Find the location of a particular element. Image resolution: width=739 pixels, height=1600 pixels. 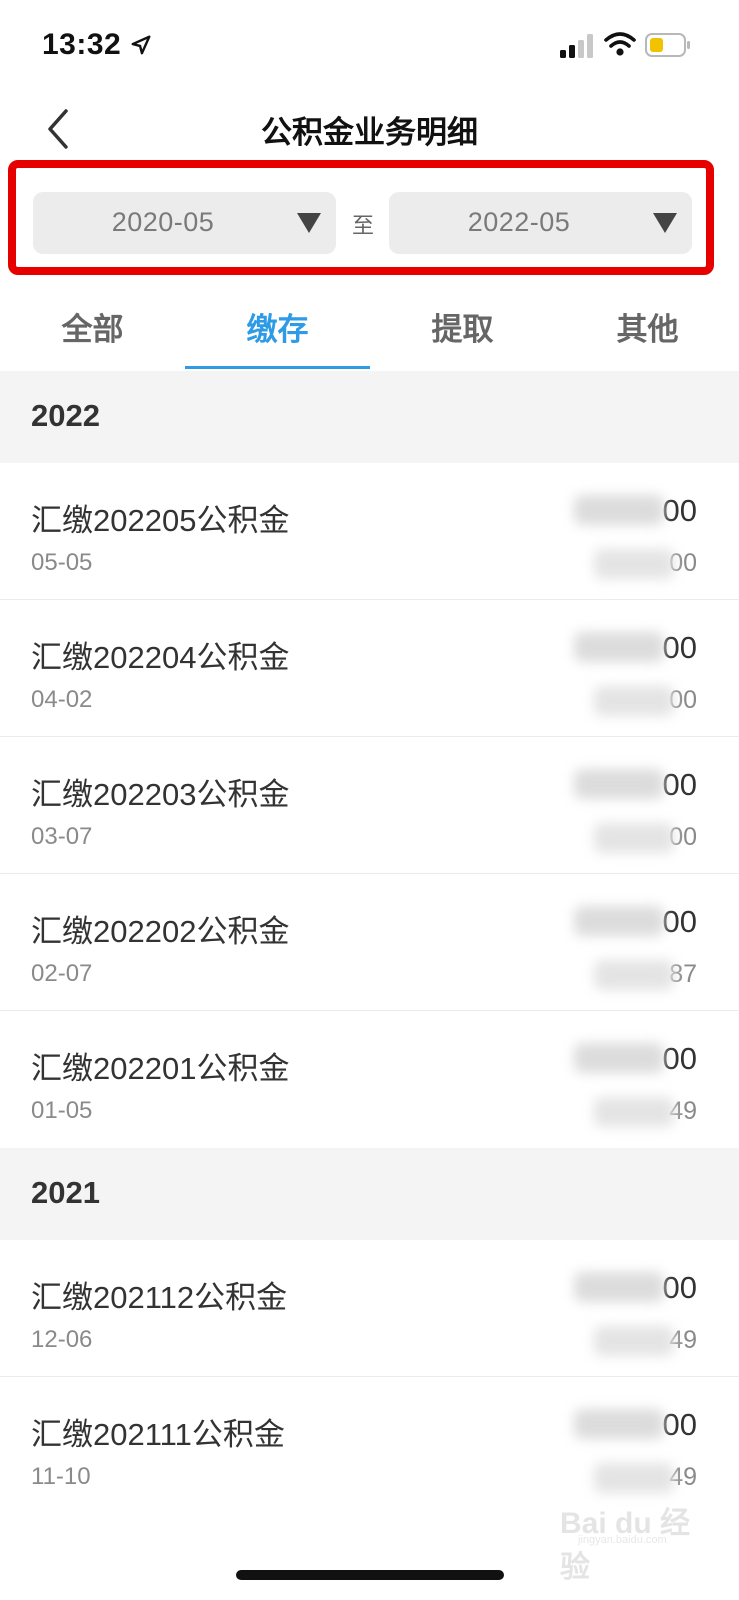

transaction-date: 12-06 is located at coordinates (62, 1339).